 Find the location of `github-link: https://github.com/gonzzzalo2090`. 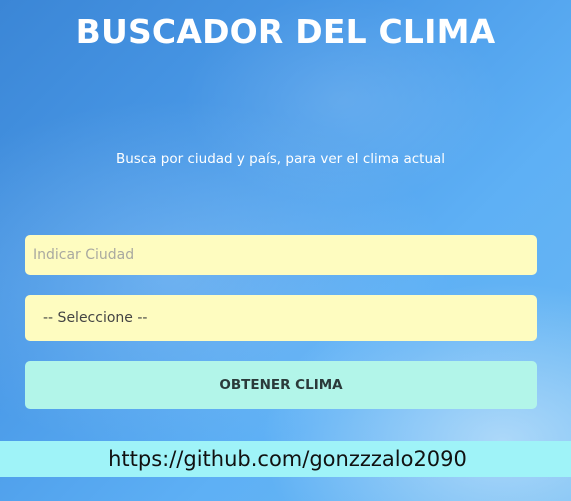

github-link: https://github.com/gonzzzalo2090 is located at coordinates (285, 459).